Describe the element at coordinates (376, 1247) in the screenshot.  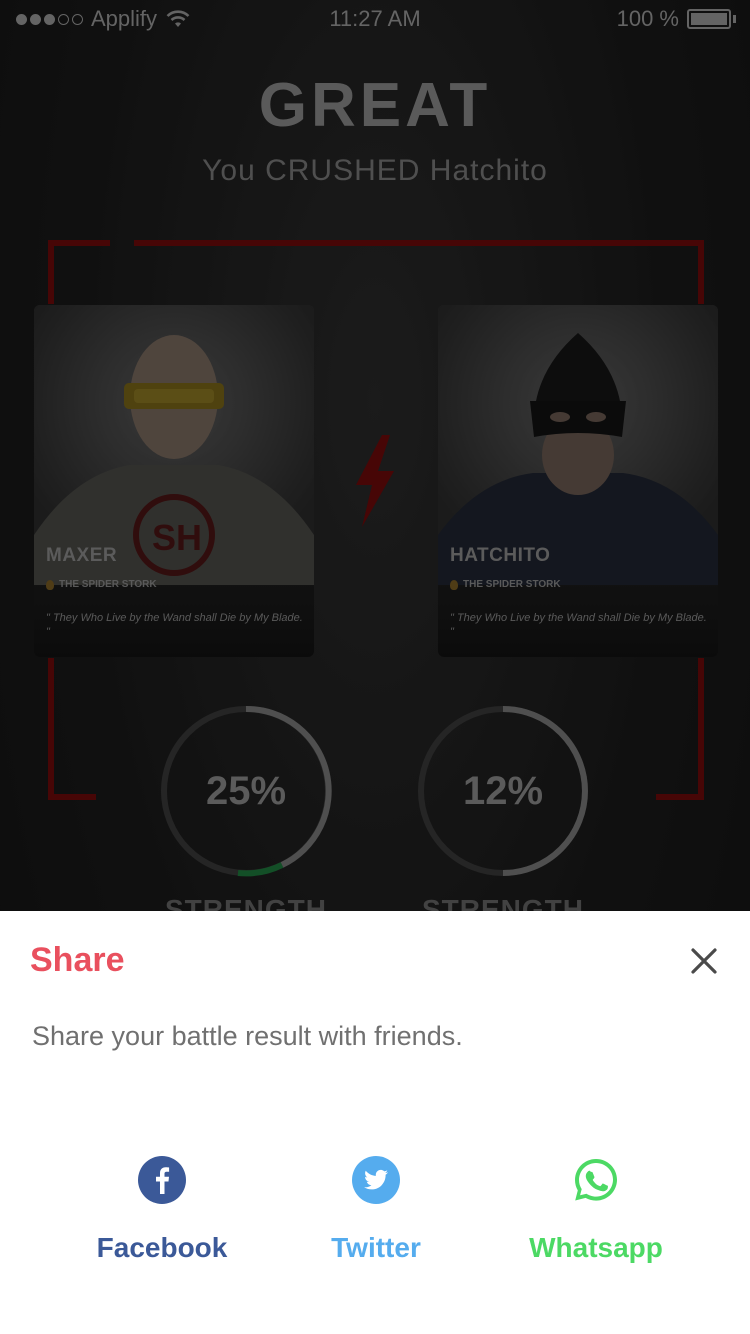
I see `share-option-label: Twitter` at that location.